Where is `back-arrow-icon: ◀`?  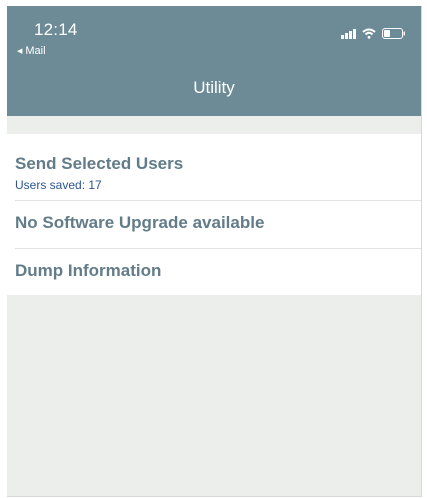
back-arrow-icon: ◀ is located at coordinates (20, 51).